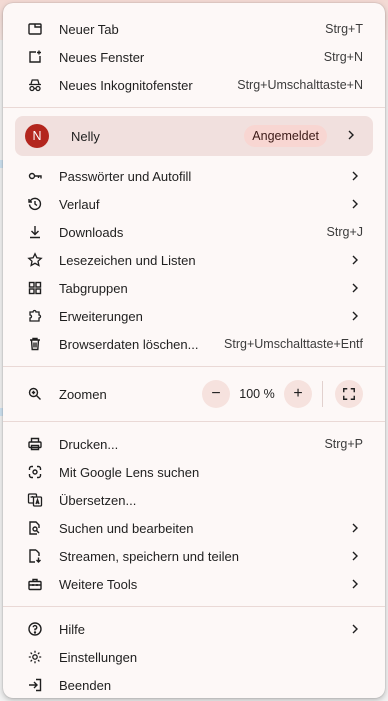 Image resolution: width=388 pixels, height=701 pixels. I want to click on shortcut-text: Strg+J, so click(344, 232).